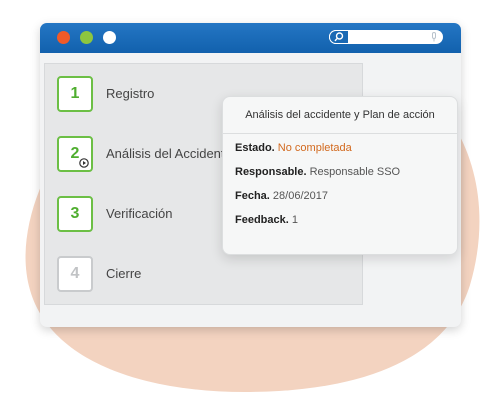  Describe the element at coordinates (300, 196) in the screenshot. I see `field-value: 28/06/2017` at that location.